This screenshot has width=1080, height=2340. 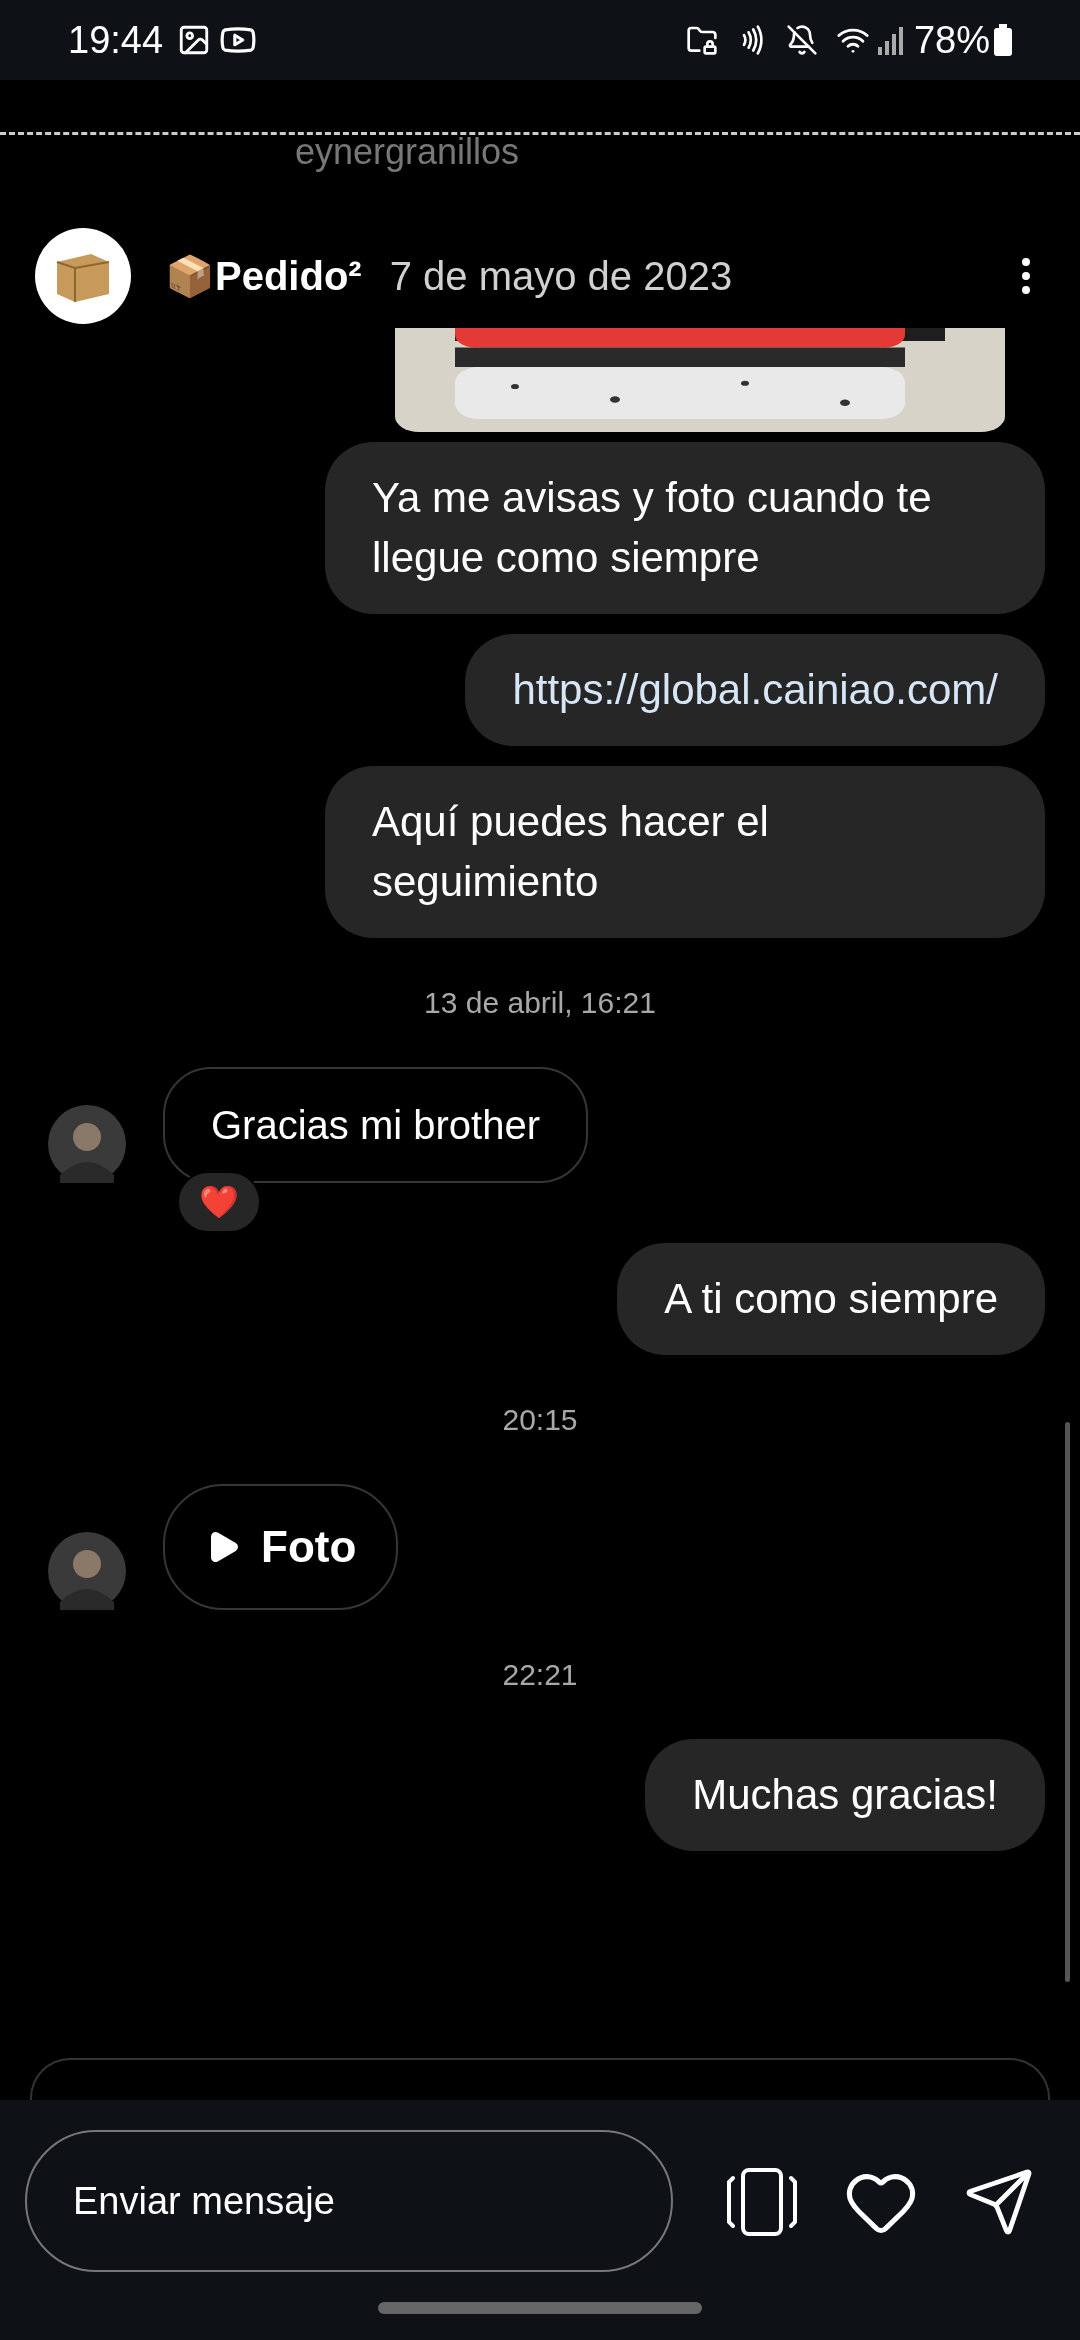 I want to click on message-bubble: Ya me avisas y foto cuando te llegue como siempre, so click(x=685, y=528).